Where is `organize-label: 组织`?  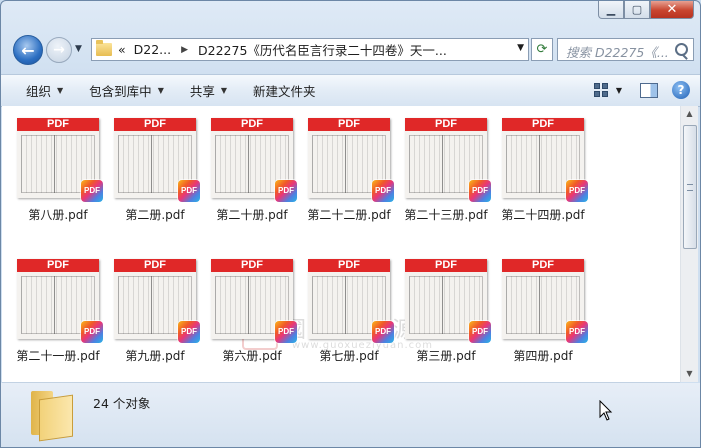 organize-label: 组织 is located at coordinates (39, 91).